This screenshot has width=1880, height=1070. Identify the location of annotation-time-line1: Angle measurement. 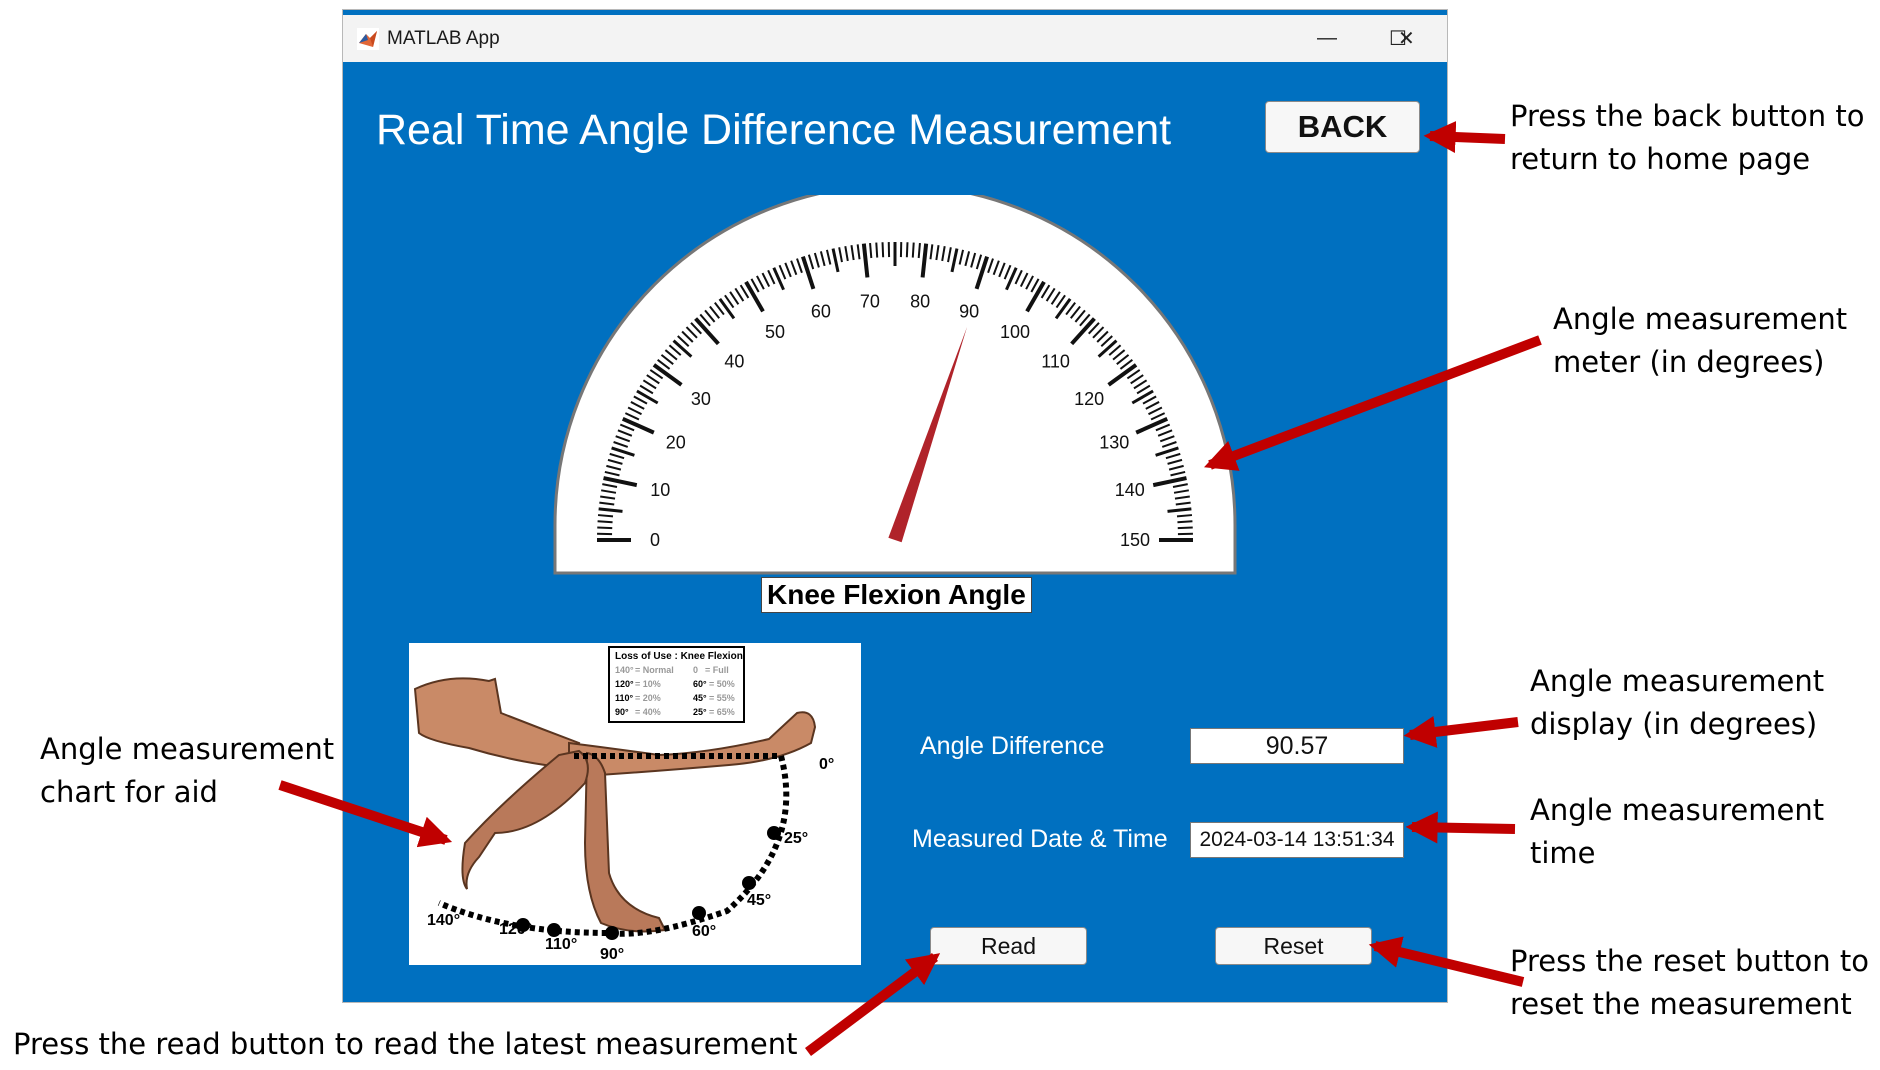
(1677, 810).